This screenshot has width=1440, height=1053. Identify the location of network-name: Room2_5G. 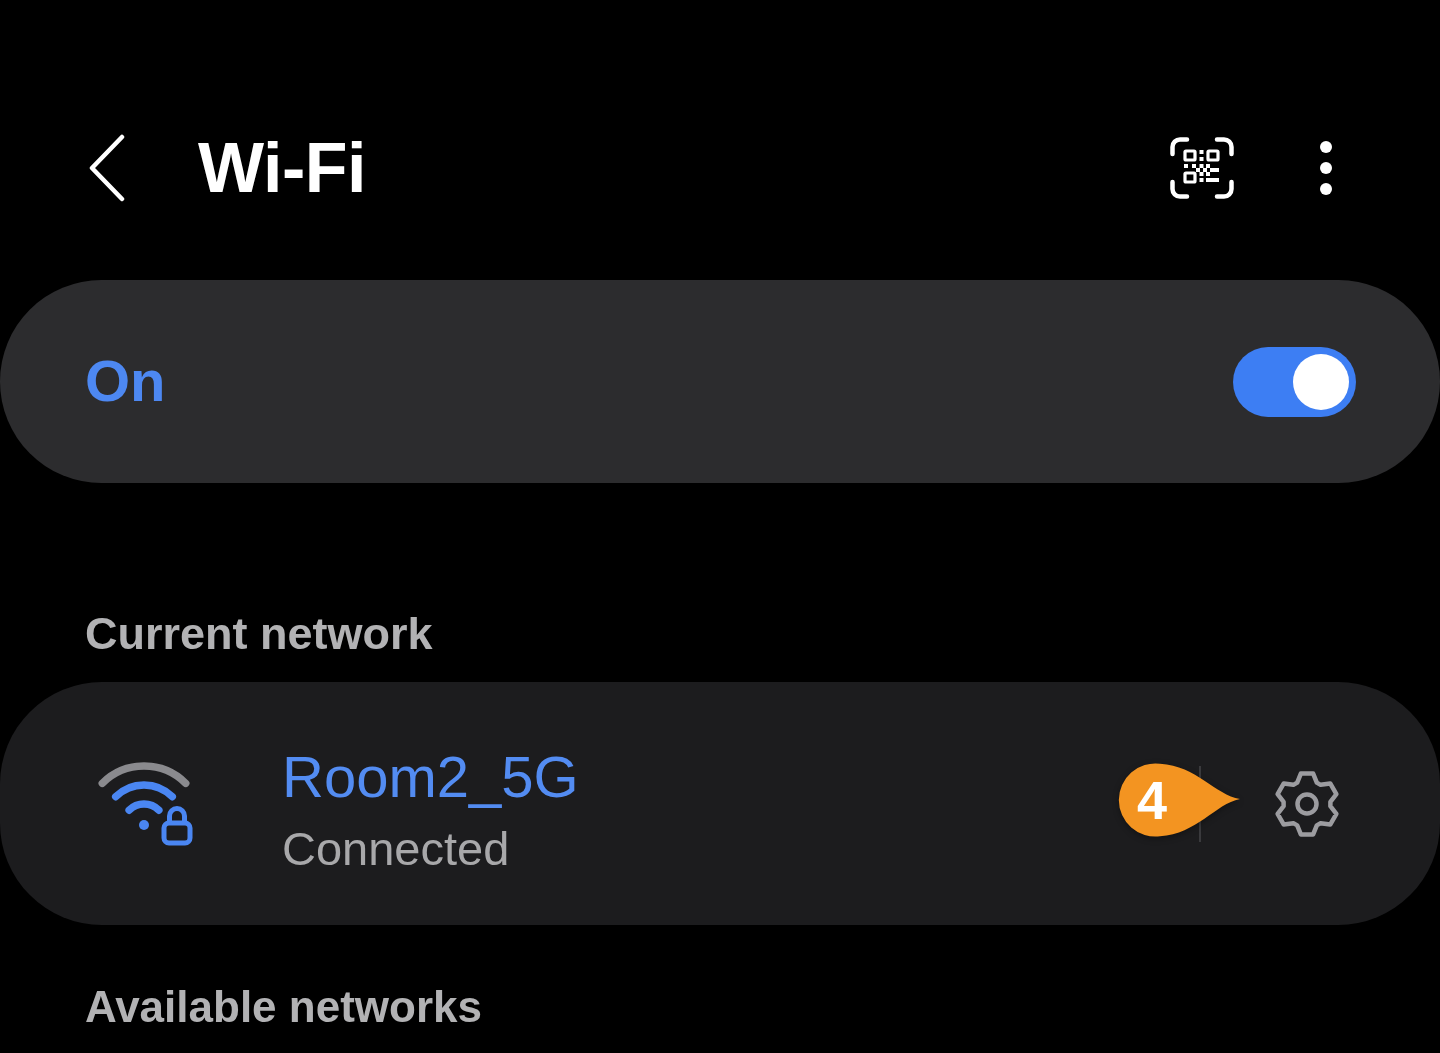
(430, 777).